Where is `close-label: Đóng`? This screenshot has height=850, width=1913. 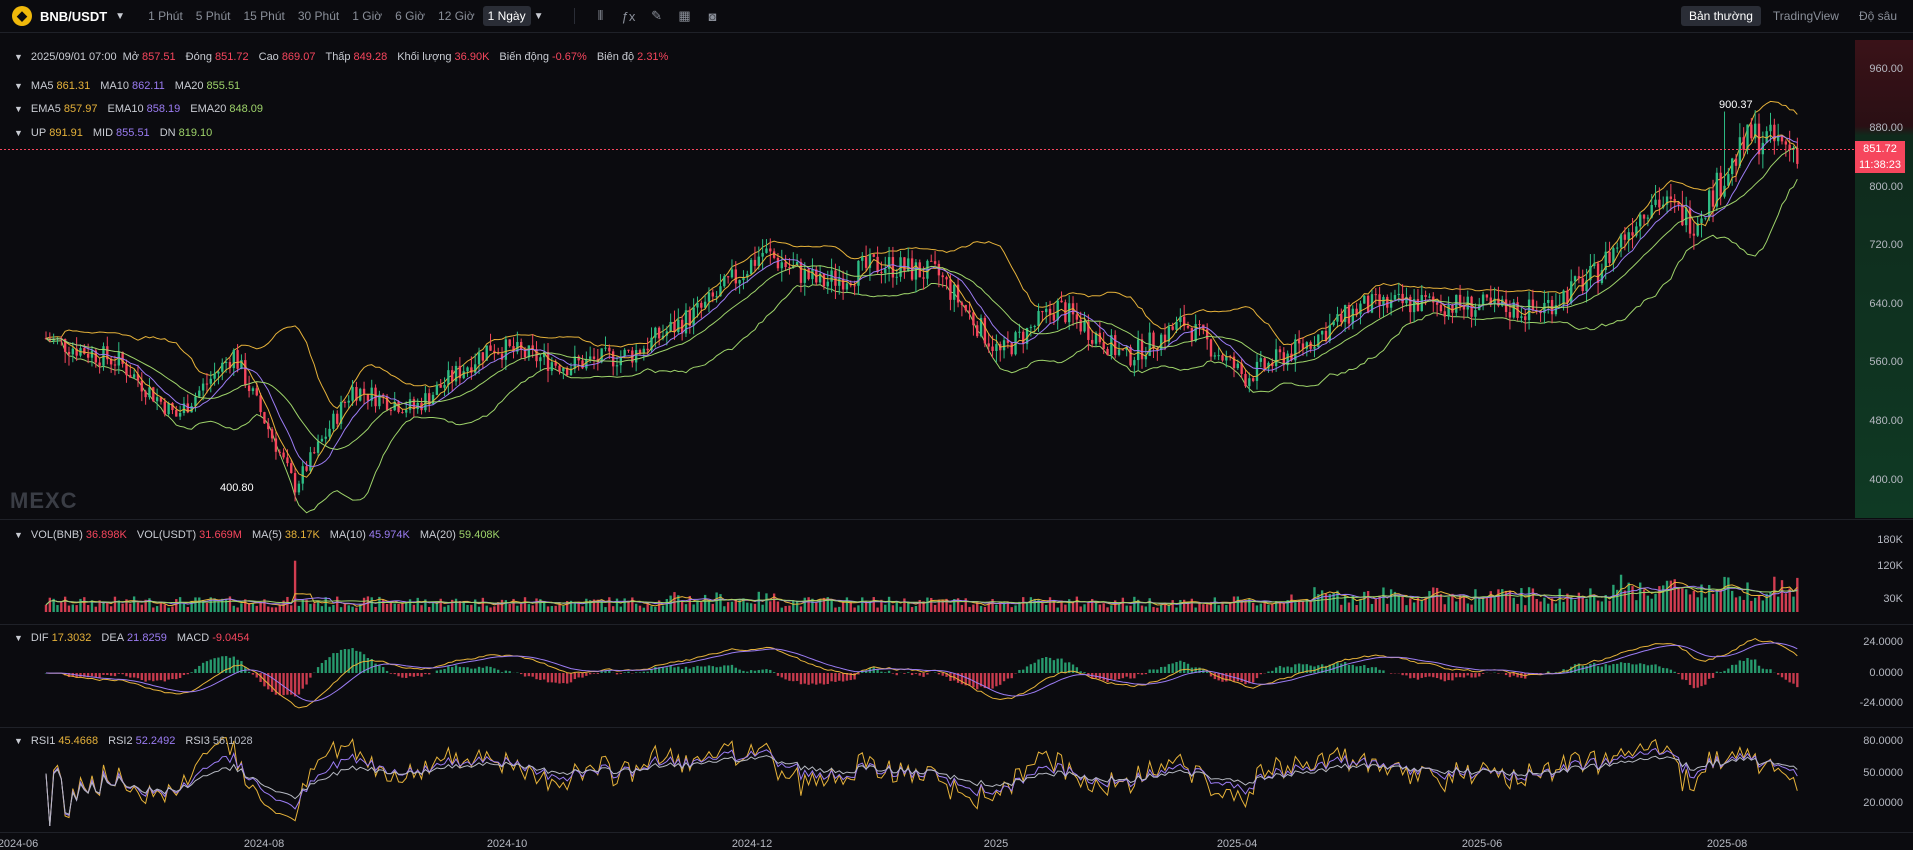
close-label: Đóng is located at coordinates (198, 57).